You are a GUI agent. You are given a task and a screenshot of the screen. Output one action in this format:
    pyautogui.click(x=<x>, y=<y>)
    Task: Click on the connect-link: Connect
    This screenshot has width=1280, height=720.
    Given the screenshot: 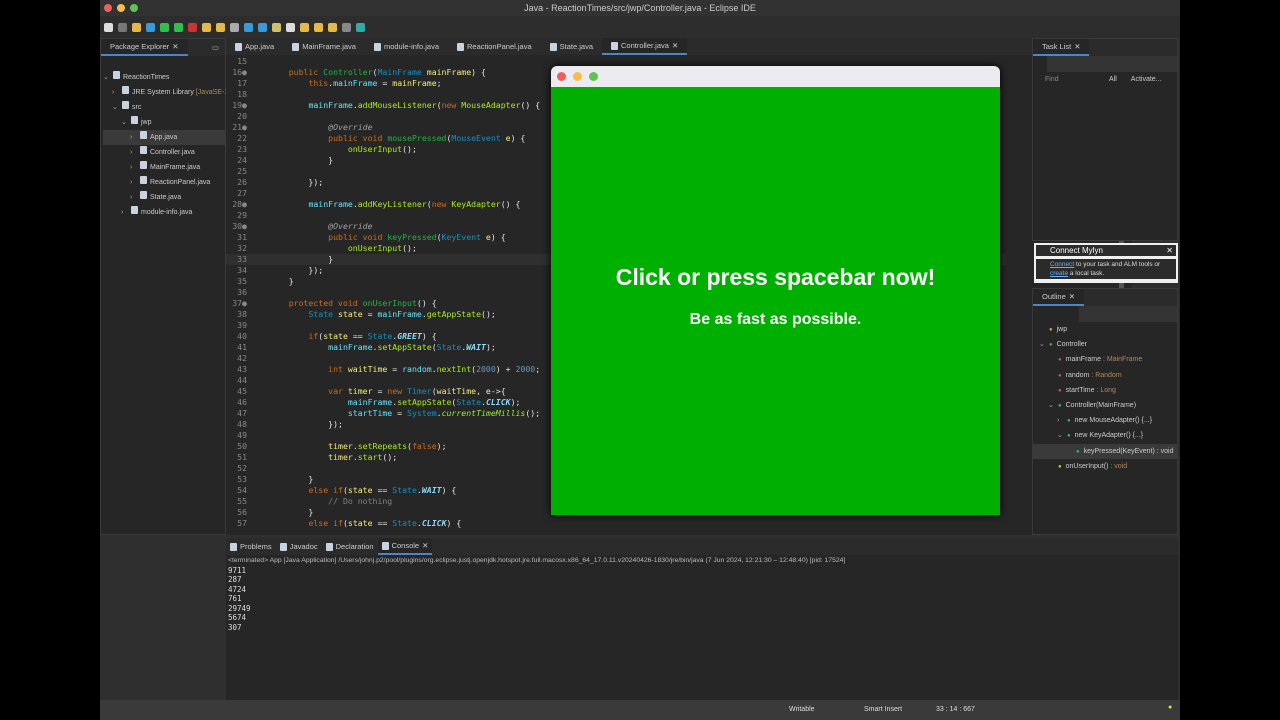 What is the action you would take?
    pyautogui.click(x=1062, y=264)
    